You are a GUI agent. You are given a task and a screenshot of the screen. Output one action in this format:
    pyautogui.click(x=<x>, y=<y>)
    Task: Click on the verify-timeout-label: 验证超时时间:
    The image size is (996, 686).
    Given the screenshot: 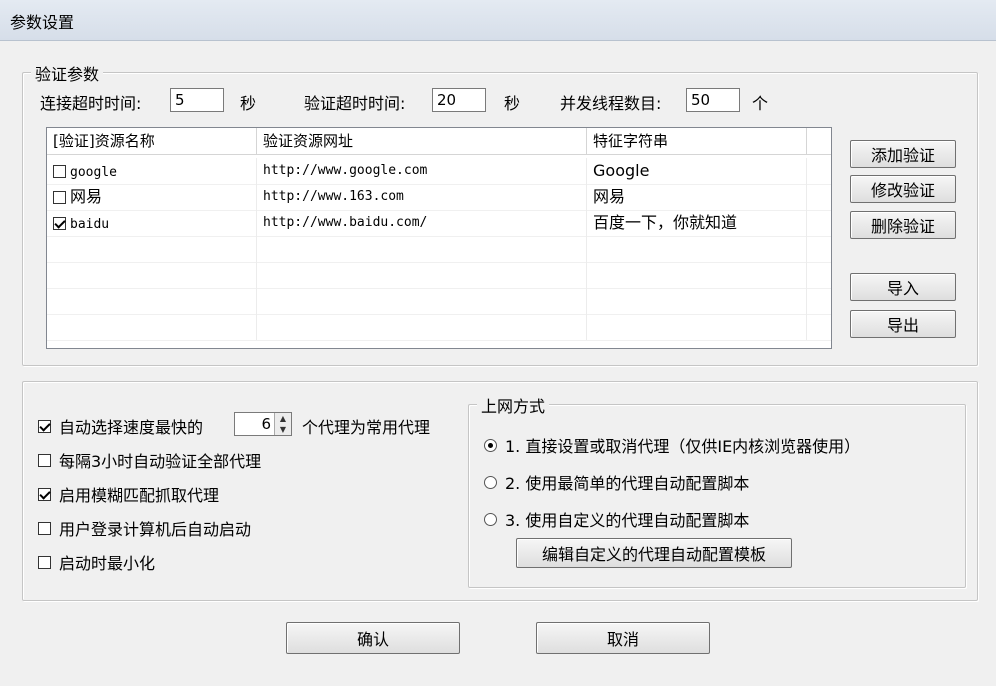 What is the action you would take?
    pyautogui.click(x=355, y=103)
    